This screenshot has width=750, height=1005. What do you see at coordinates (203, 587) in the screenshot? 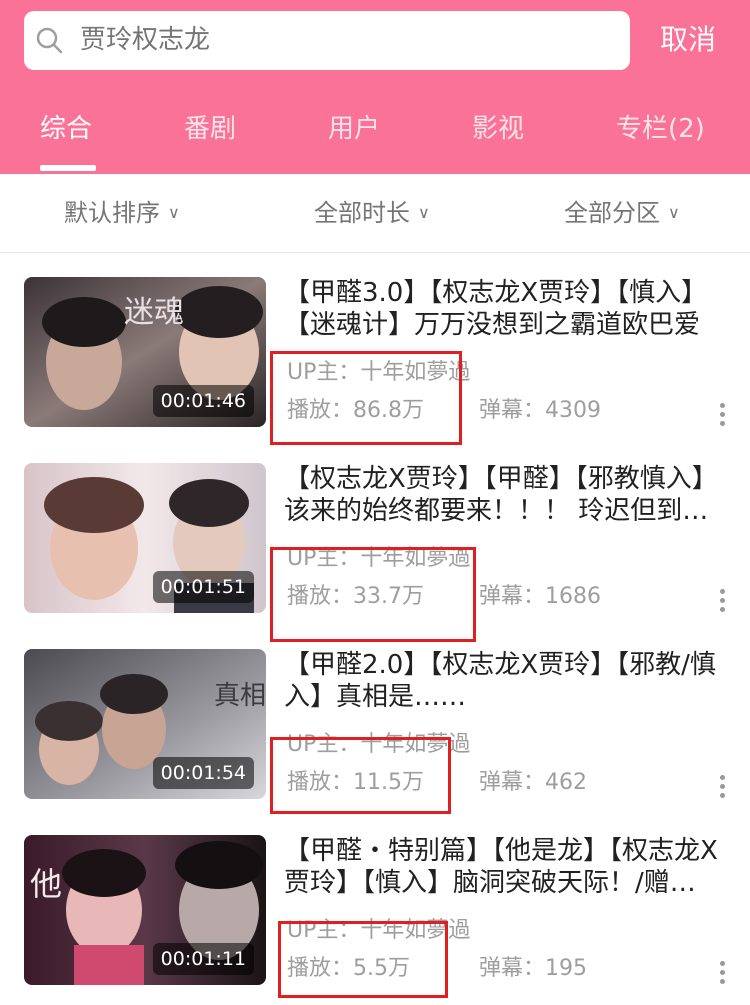
I see `duration-badge: 00:01:51` at bounding box center [203, 587].